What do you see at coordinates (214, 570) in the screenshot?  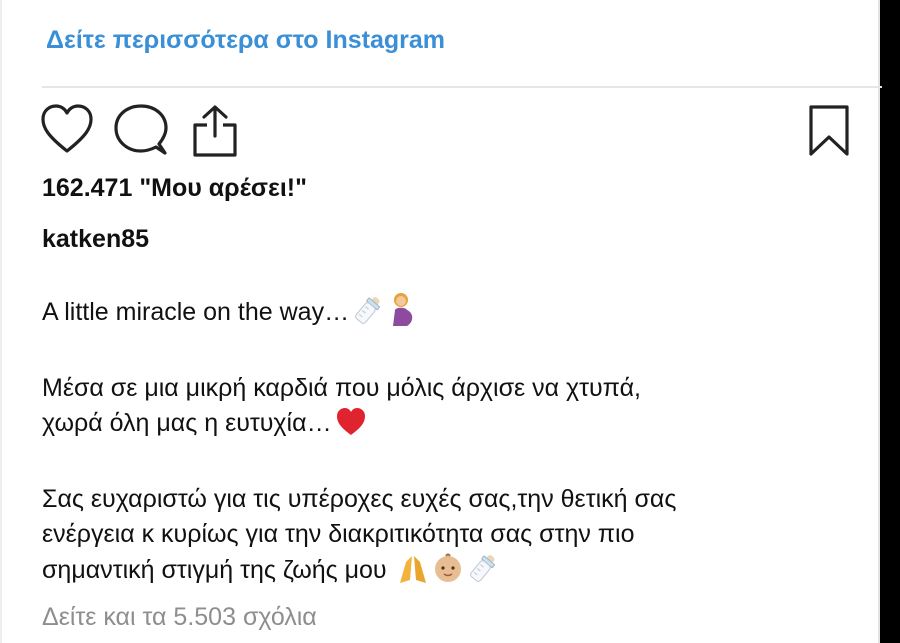 I see `caption-text: σημαντική στιγμή της ζωής μου` at bounding box center [214, 570].